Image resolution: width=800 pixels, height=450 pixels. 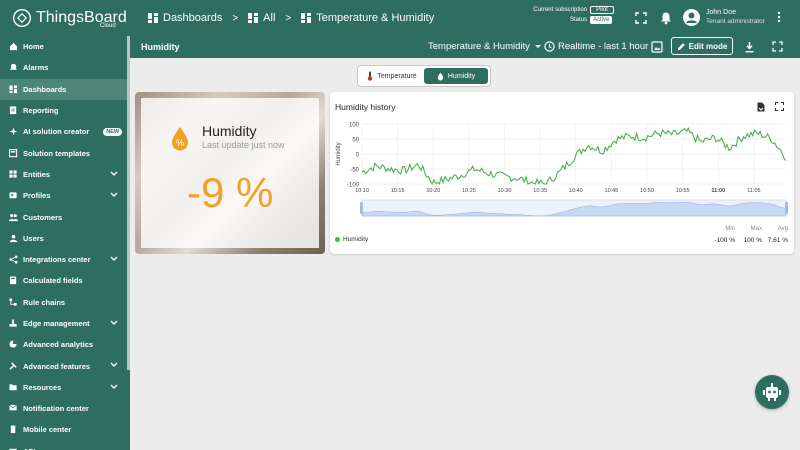 I want to click on sidebar-item-label: Rule chains, so click(x=44, y=302).